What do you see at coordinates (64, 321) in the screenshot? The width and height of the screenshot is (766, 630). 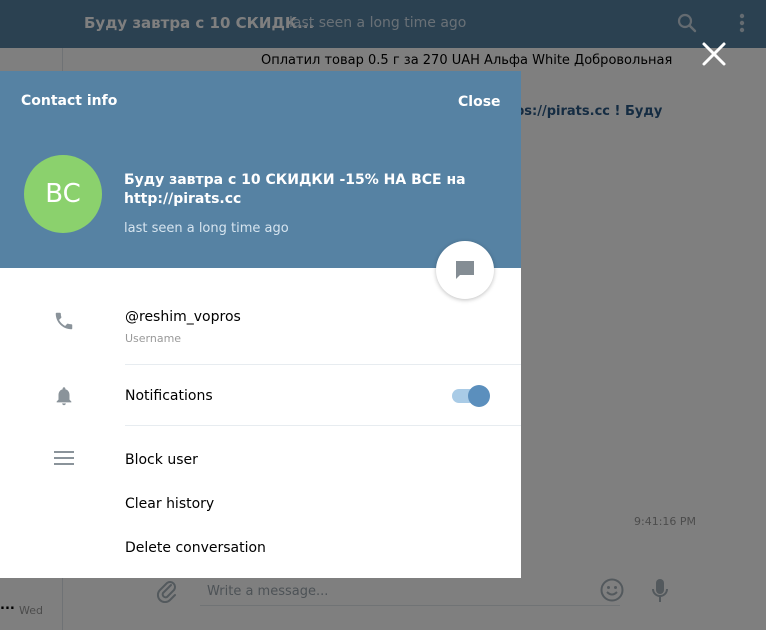 I see `phone-icon` at bounding box center [64, 321].